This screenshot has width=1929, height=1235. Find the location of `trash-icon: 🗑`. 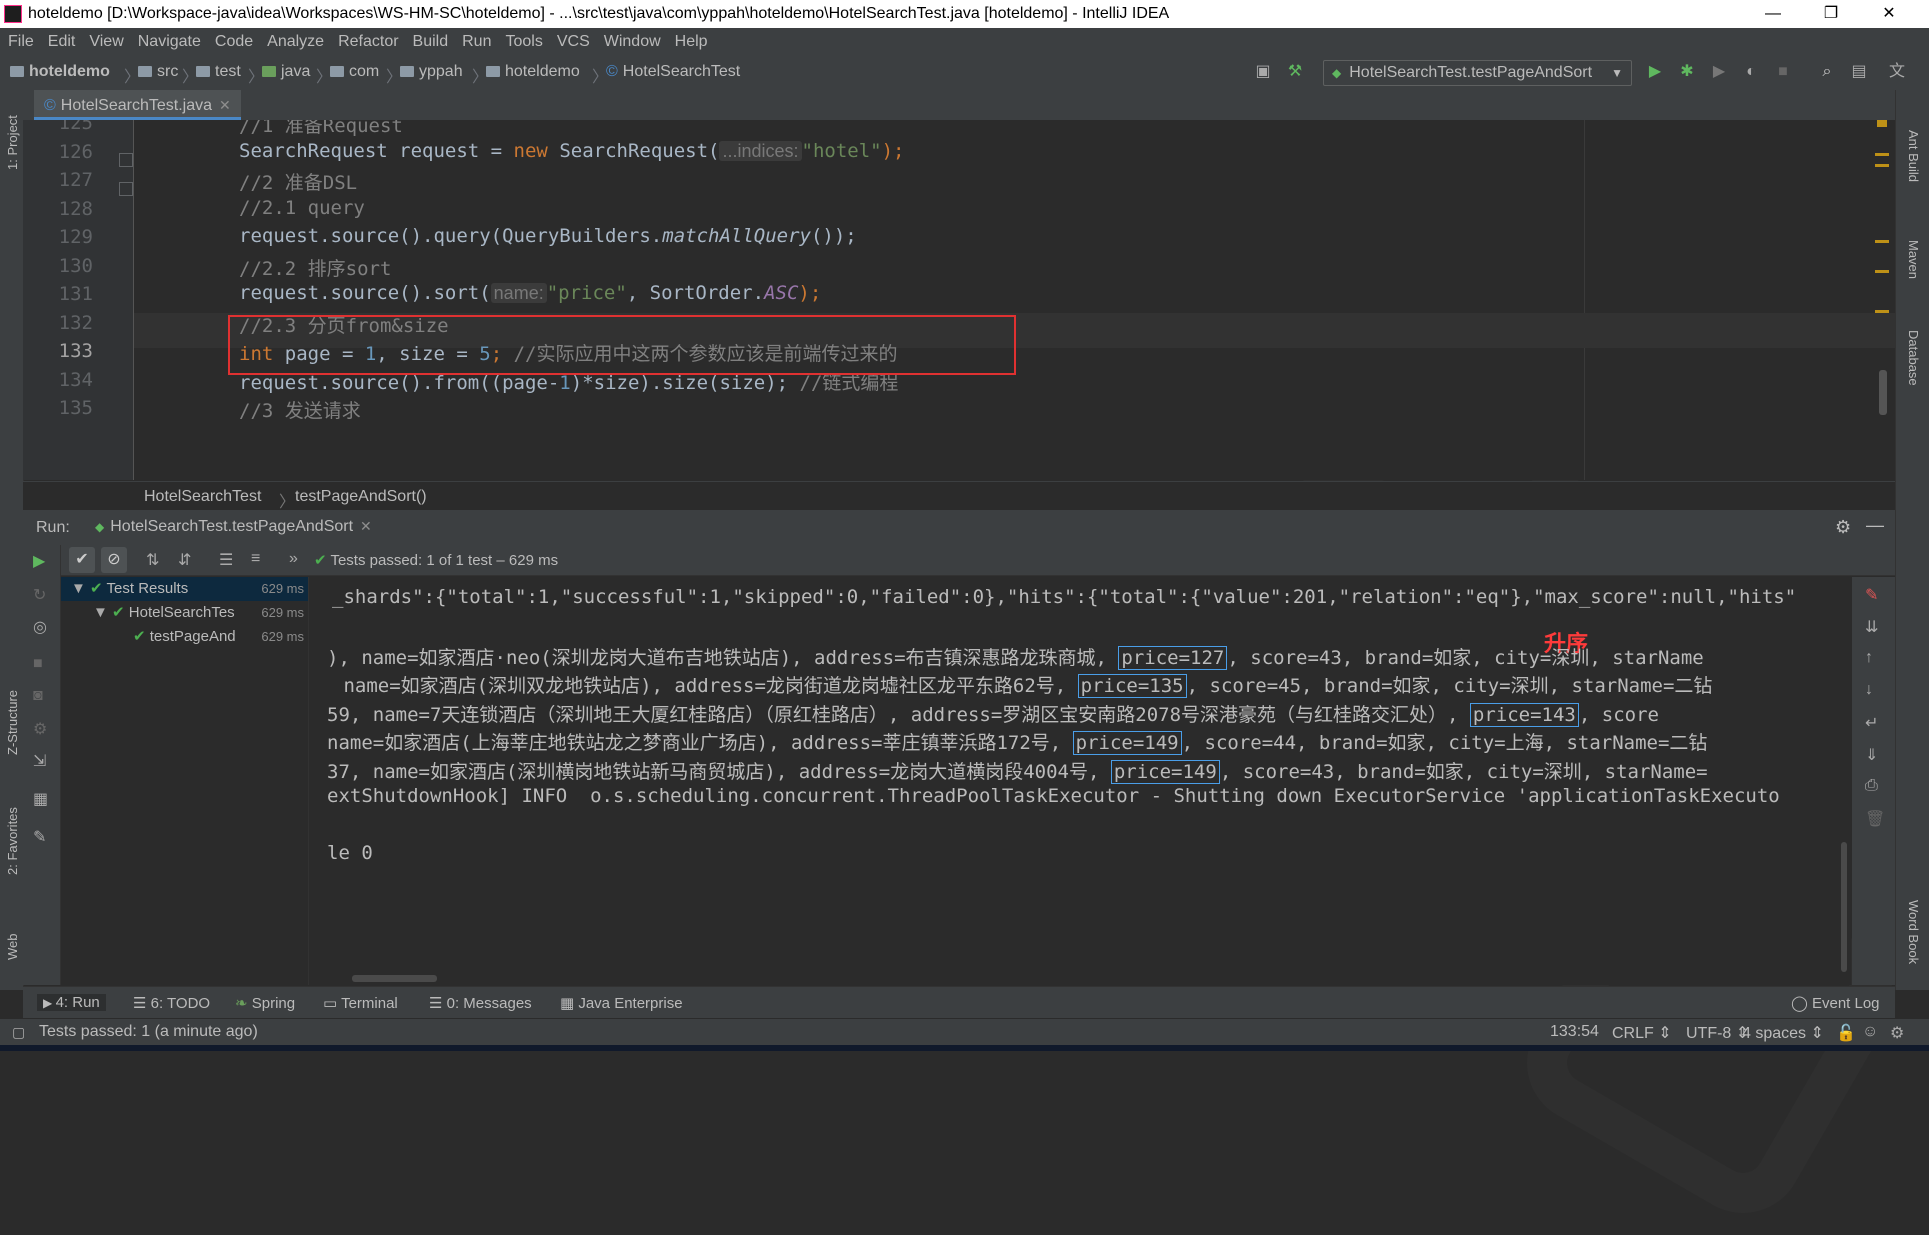

trash-icon: 🗑 is located at coordinates (1875, 819).